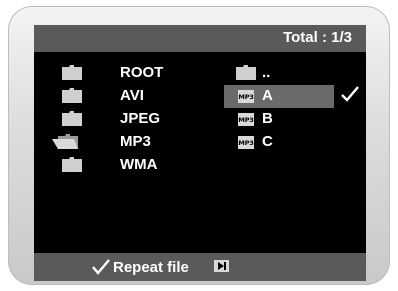  I want to click on folder-open-icon, so click(65, 141).